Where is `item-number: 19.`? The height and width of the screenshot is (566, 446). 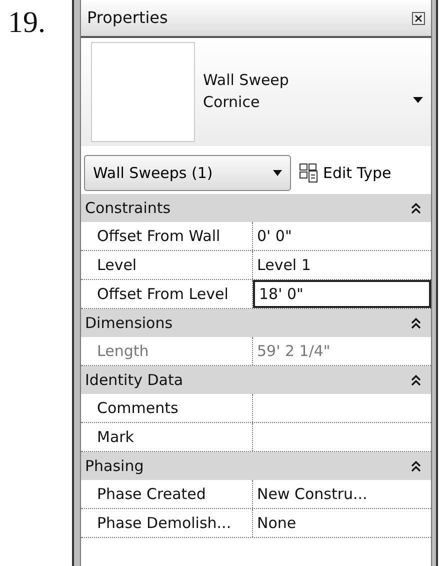
item-number: 19. is located at coordinates (27, 23).